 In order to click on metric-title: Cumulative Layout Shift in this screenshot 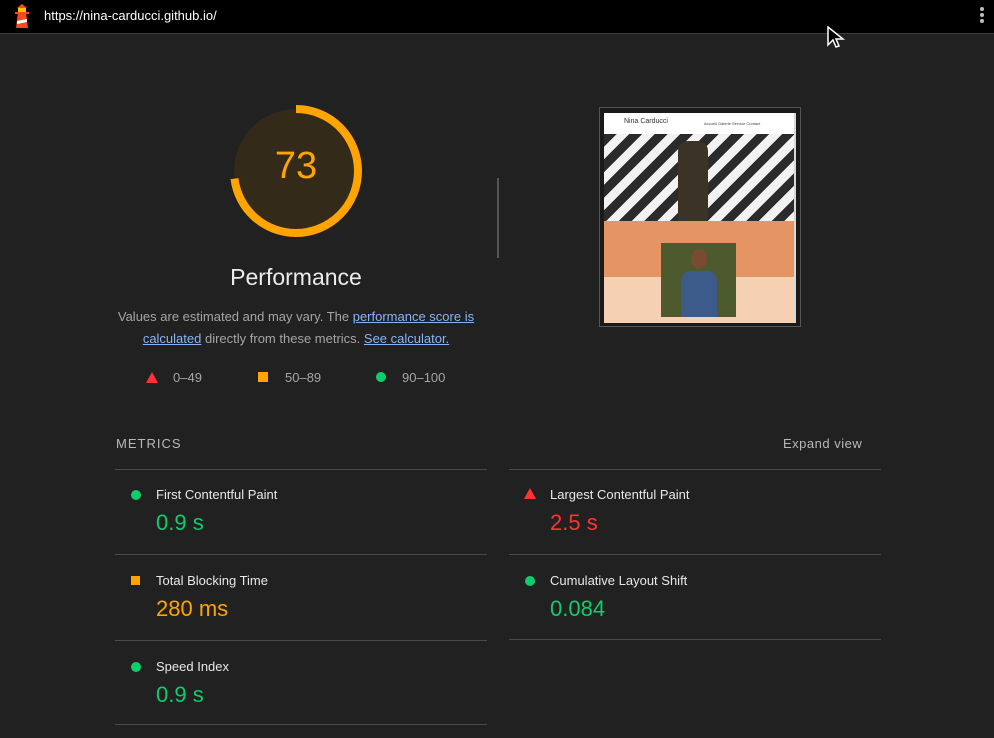, I will do `click(619, 580)`.